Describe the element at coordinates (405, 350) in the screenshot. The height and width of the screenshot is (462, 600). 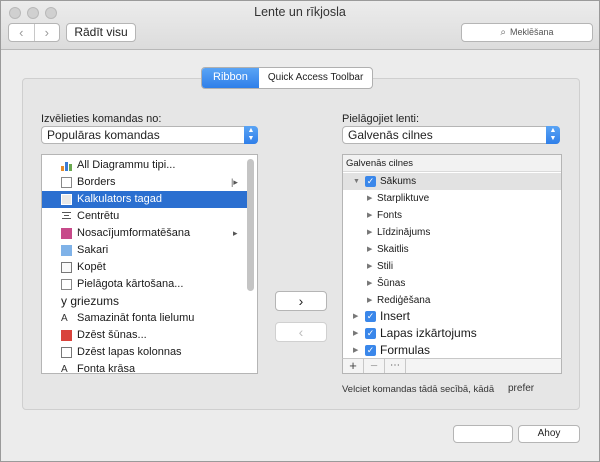
I see `tree-item-label: Formulas` at that location.